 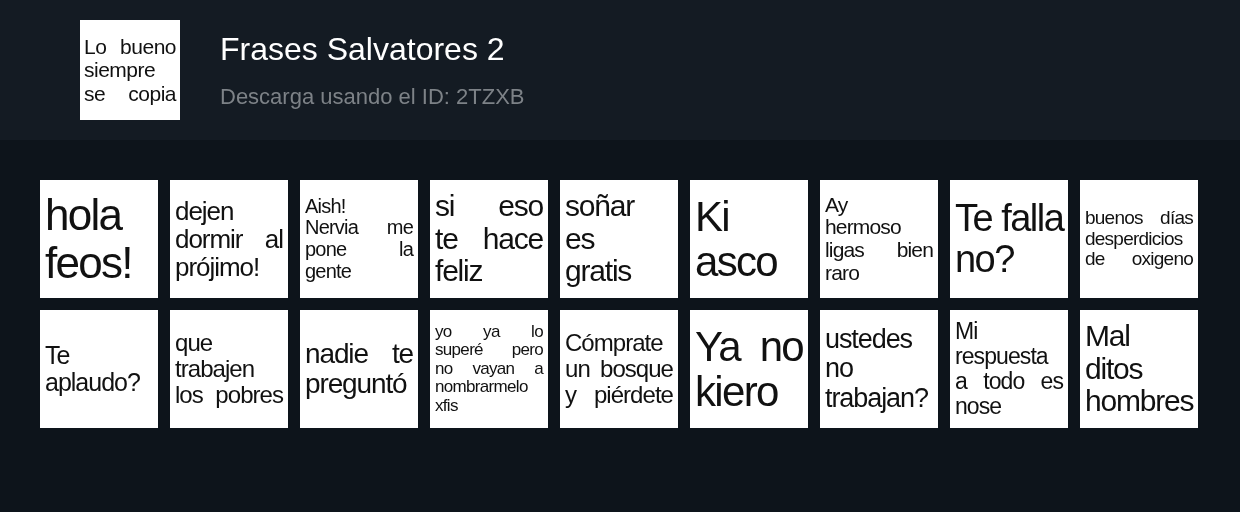 I want to click on sticker: ustedes no trabajan?, so click(x=879, y=369).